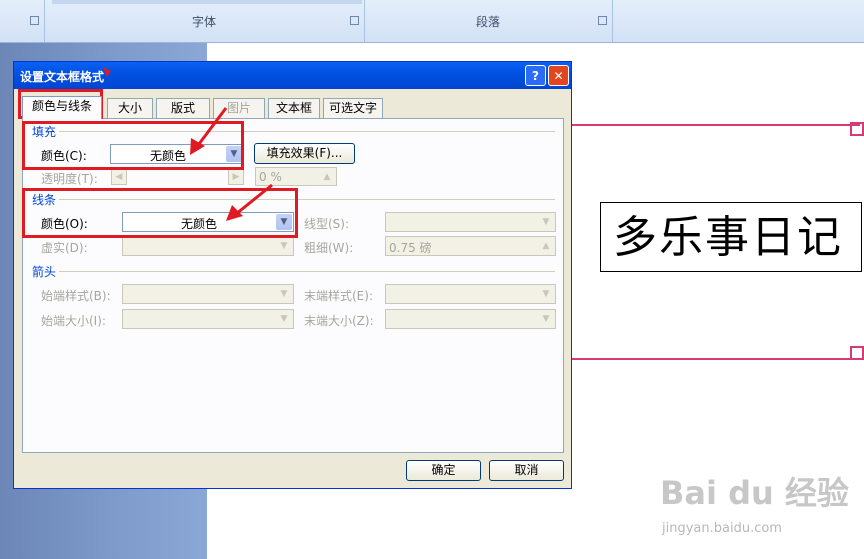  Describe the element at coordinates (470, 246) in the screenshot. I see `weight-field: 0.75 磅 ▲` at that location.